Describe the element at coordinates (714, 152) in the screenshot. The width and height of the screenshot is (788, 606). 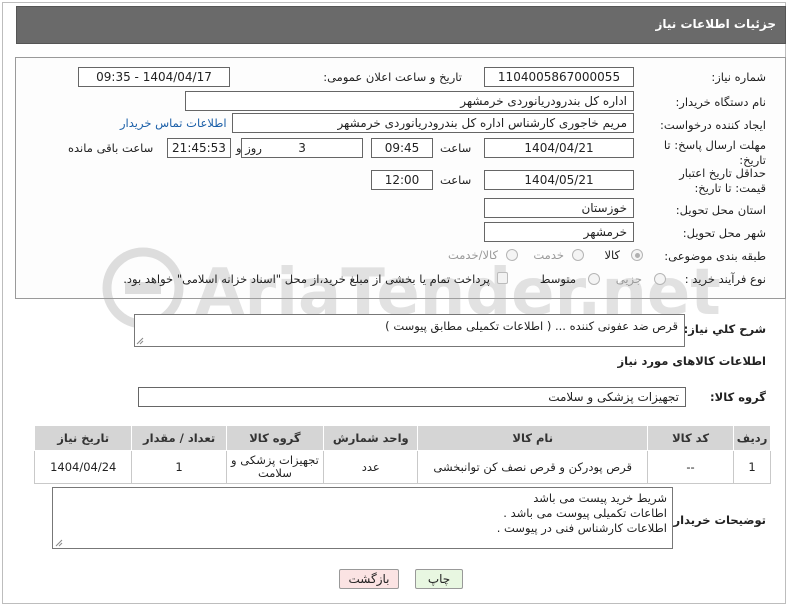
I see `reply-deadline-label: مهلت ارسال پاسخ: تا تاریخ:` at that location.